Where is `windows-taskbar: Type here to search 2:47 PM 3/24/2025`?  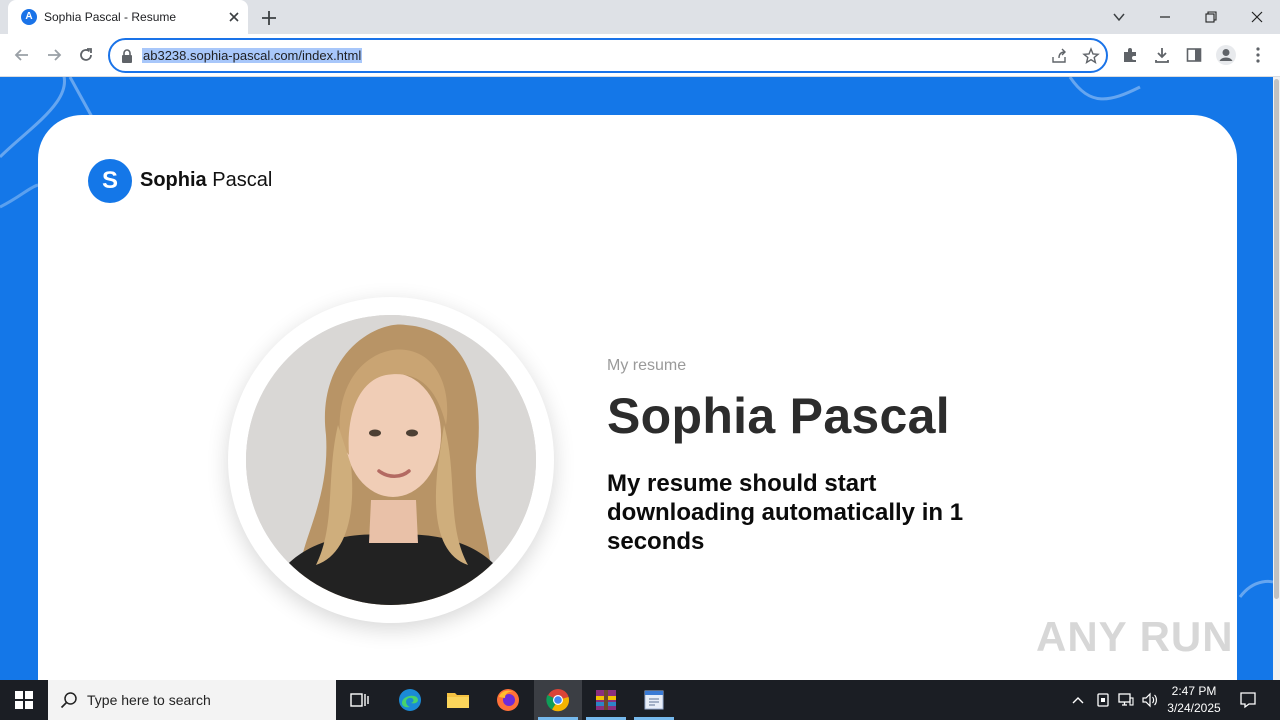 windows-taskbar: Type here to search 2:47 PM 3/24/2025 is located at coordinates (640, 700).